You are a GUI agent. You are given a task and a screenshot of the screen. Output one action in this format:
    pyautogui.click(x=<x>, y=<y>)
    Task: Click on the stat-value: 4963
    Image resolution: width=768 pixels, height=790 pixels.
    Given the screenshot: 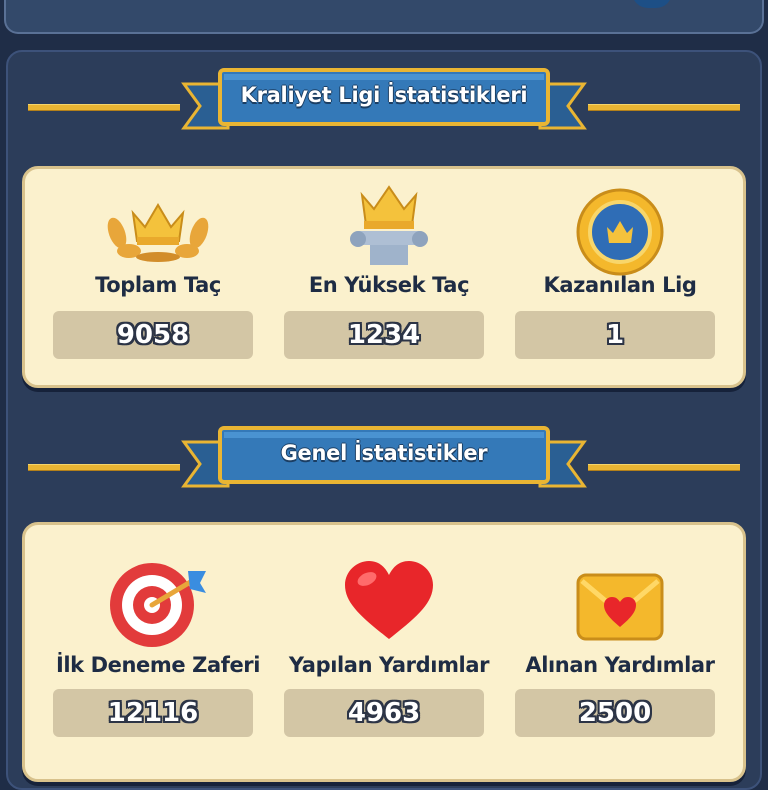 What is the action you would take?
    pyautogui.click(x=384, y=713)
    